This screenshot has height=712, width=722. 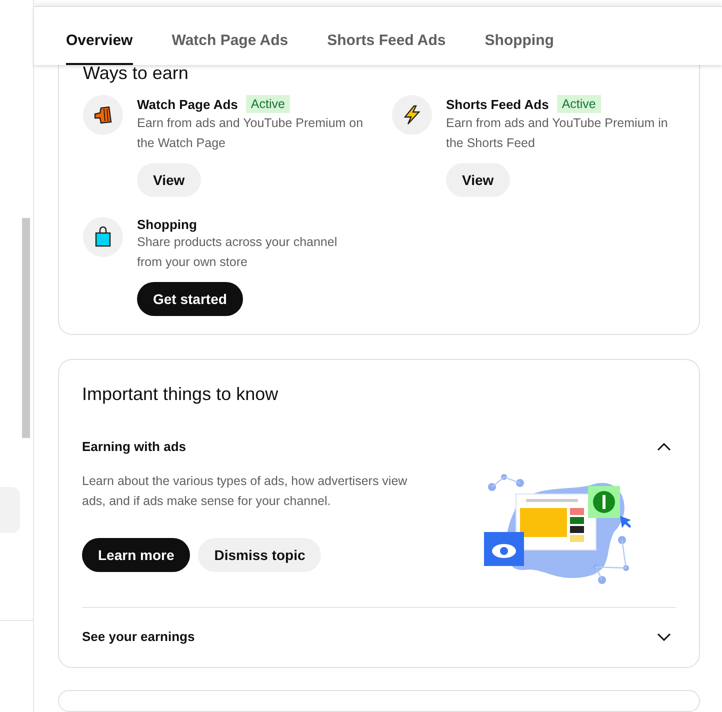 What do you see at coordinates (187, 104) in the screenshot?
I see `item-title: Watch Page Ads` at bounding box center [187, 104].